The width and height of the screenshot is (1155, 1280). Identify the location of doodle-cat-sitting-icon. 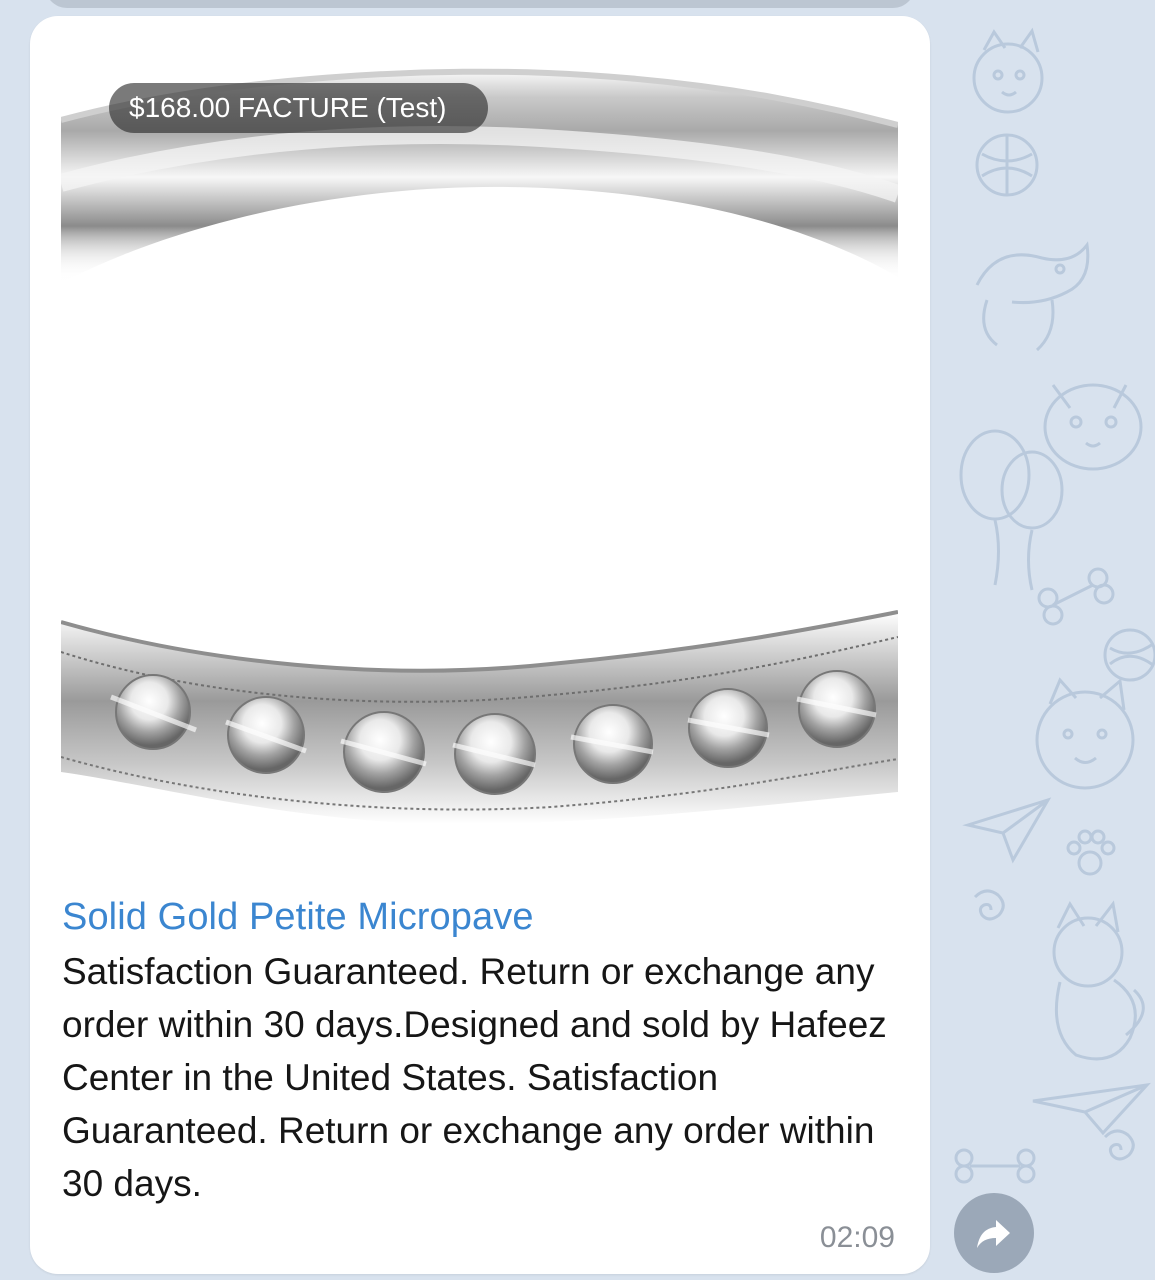
(1098, 980).